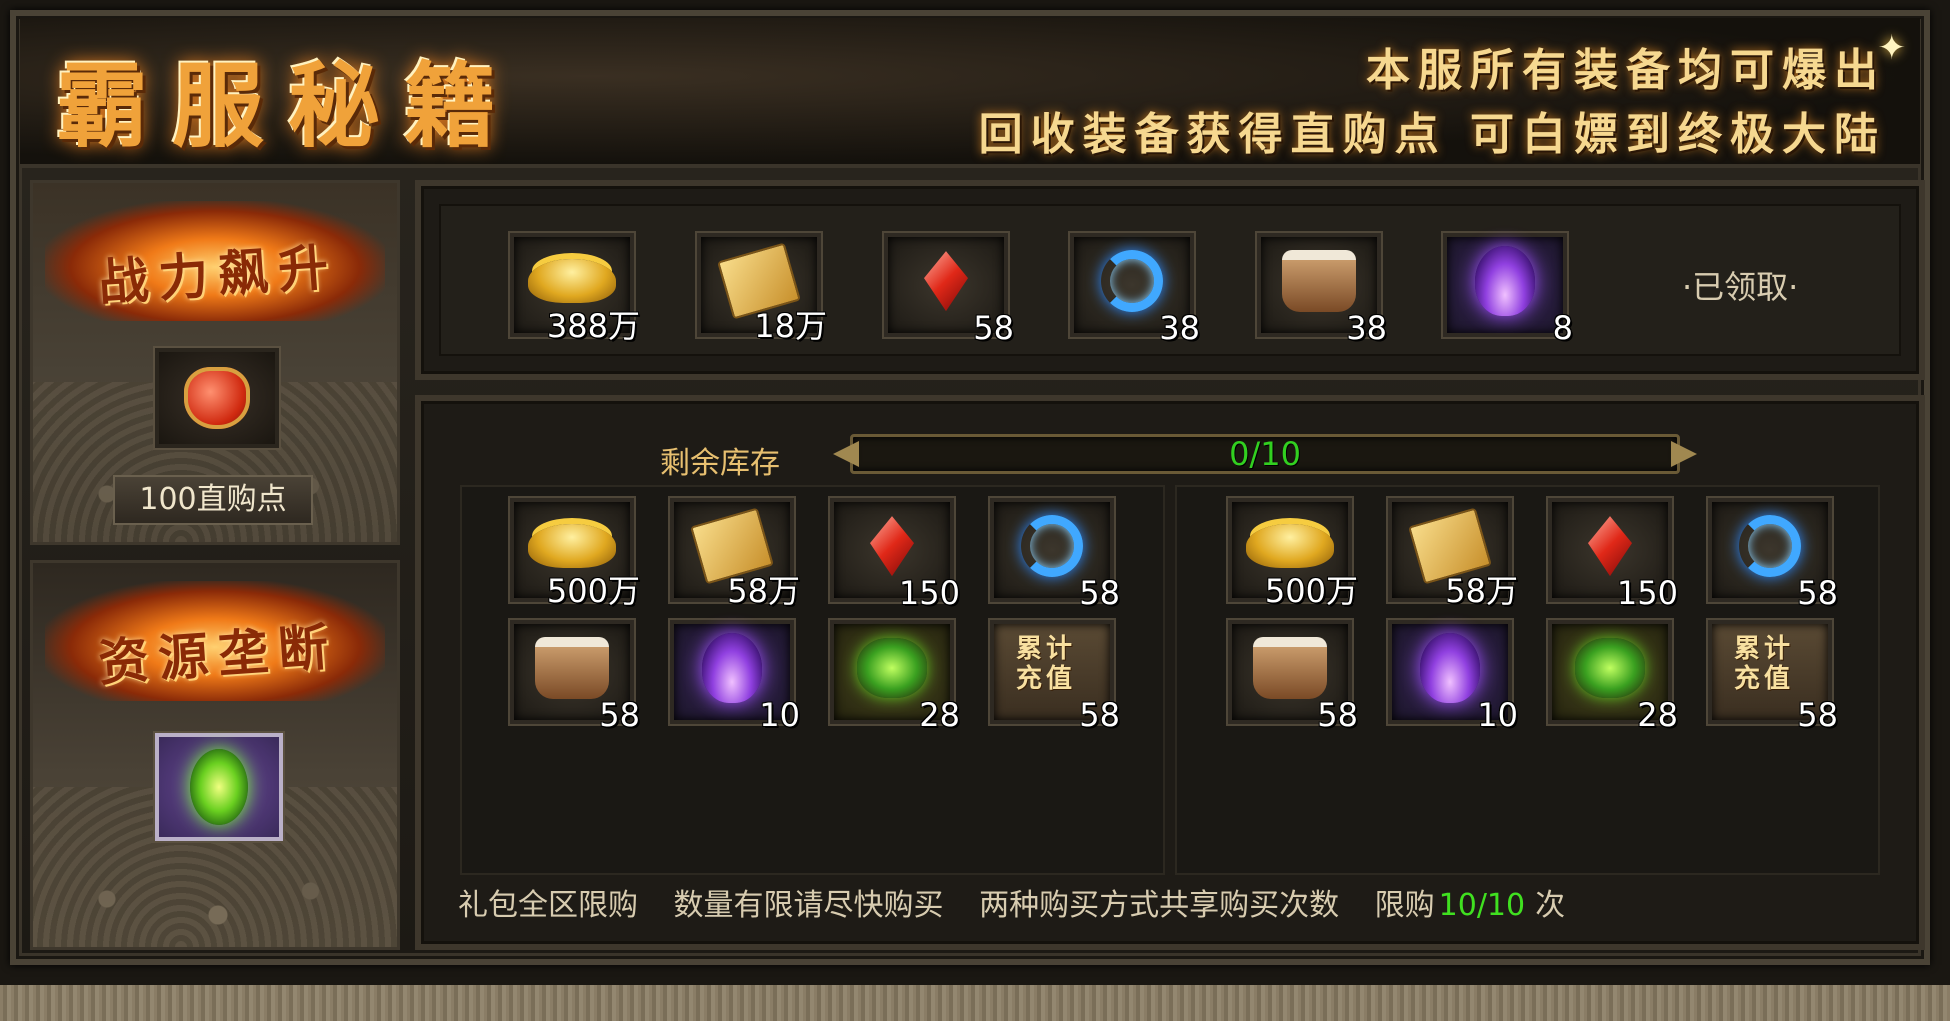 This screenshot has height=1021, width=1950. I want to click on limit-prefix: 限购, so click(1404, 905).